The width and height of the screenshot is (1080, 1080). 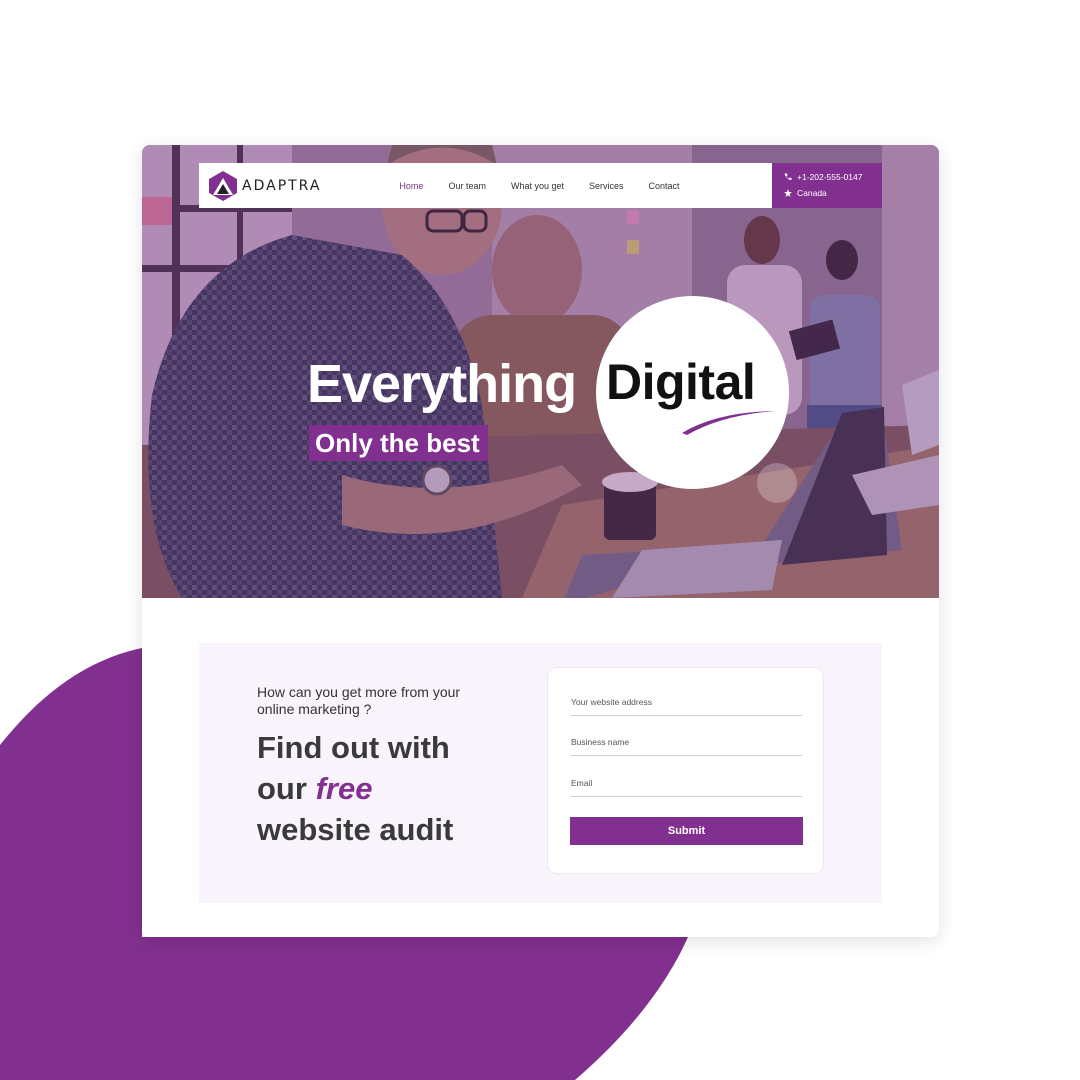 I want to click on website-field, so click(x=686, y=704).